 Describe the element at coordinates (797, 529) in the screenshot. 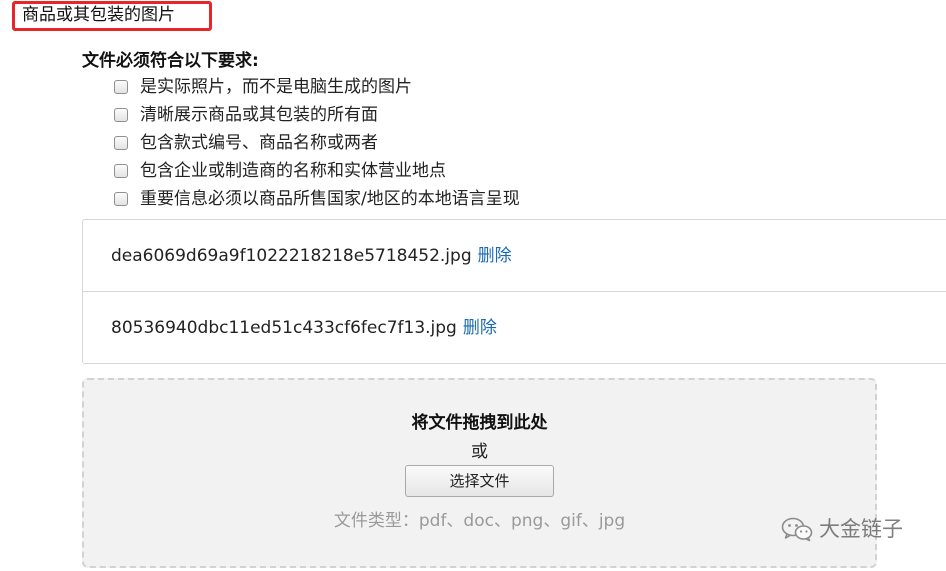

I see `wechat-icon` at that location.